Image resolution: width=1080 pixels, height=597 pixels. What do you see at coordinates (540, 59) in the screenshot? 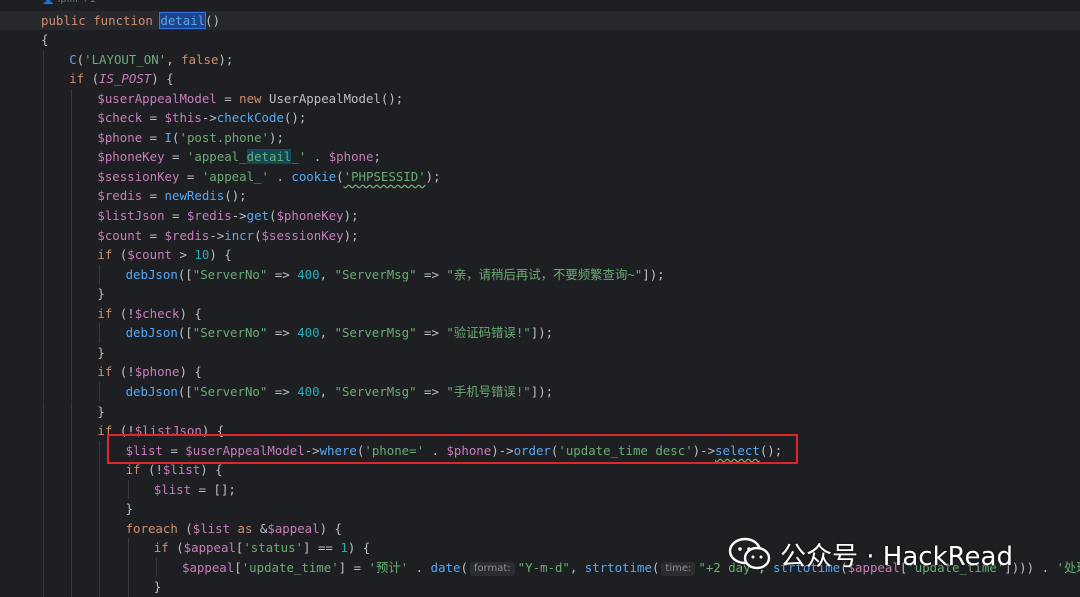
I see `code-line: C('LAYOUT_ON', false);` at bounding box center [540, 59].